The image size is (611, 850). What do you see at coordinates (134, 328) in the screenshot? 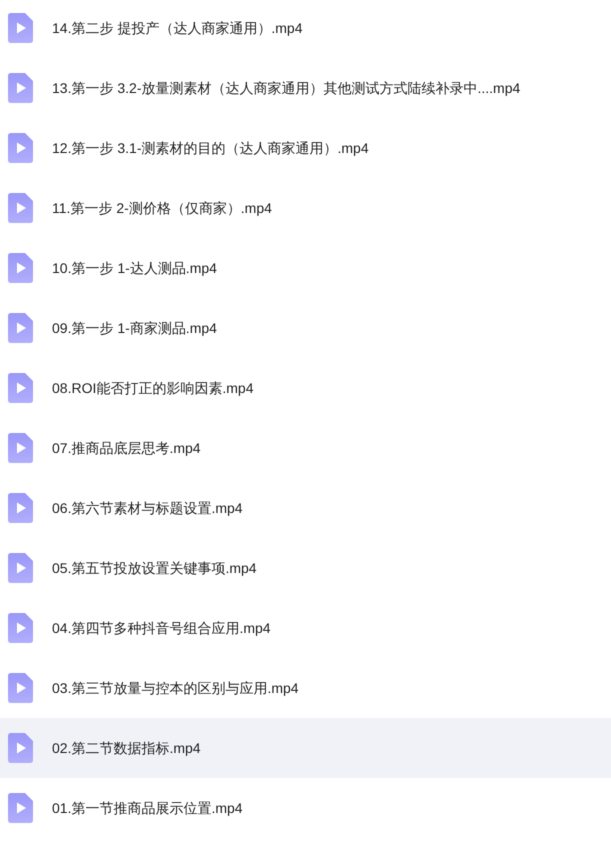
I see `file-name: 09.第一步 1-商家测品.mp4` at bounding box center [134, 328].